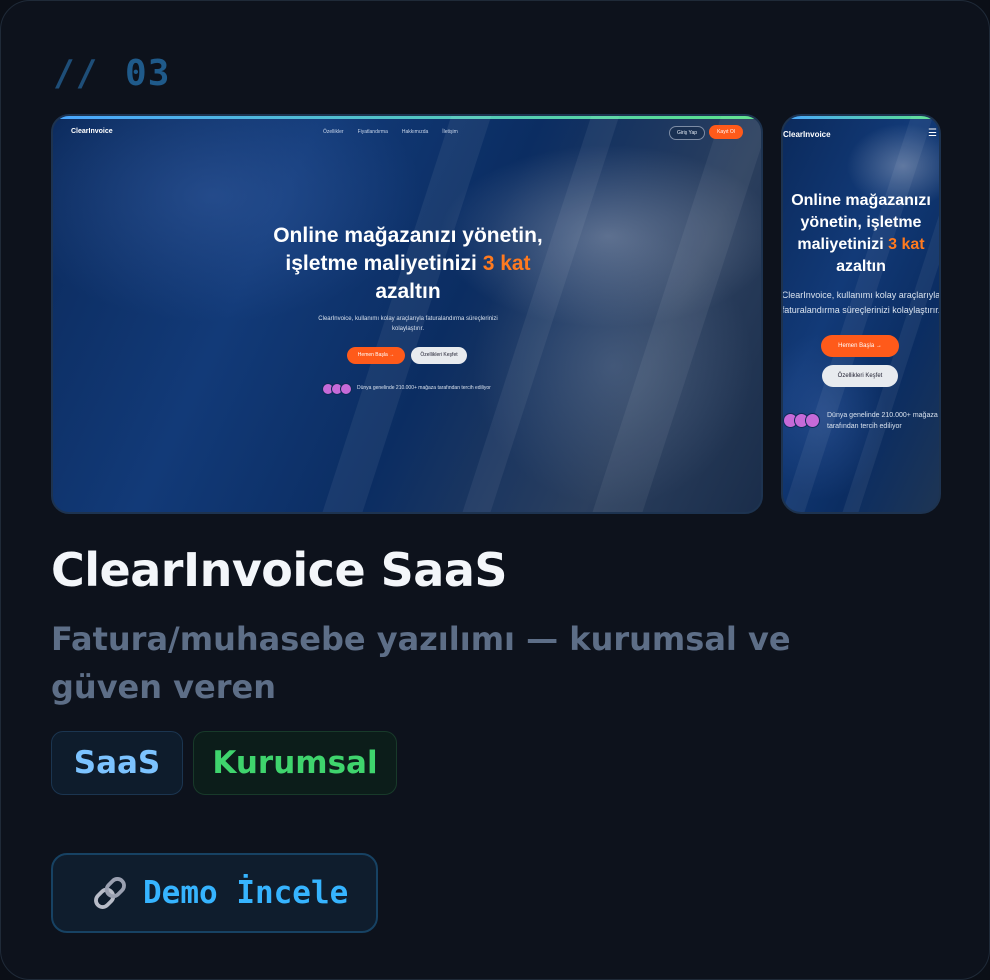 Image resolution: width=990 pixels, height=980 pixels. I want to click on nav-item: Özellikler, so click(333, 132).